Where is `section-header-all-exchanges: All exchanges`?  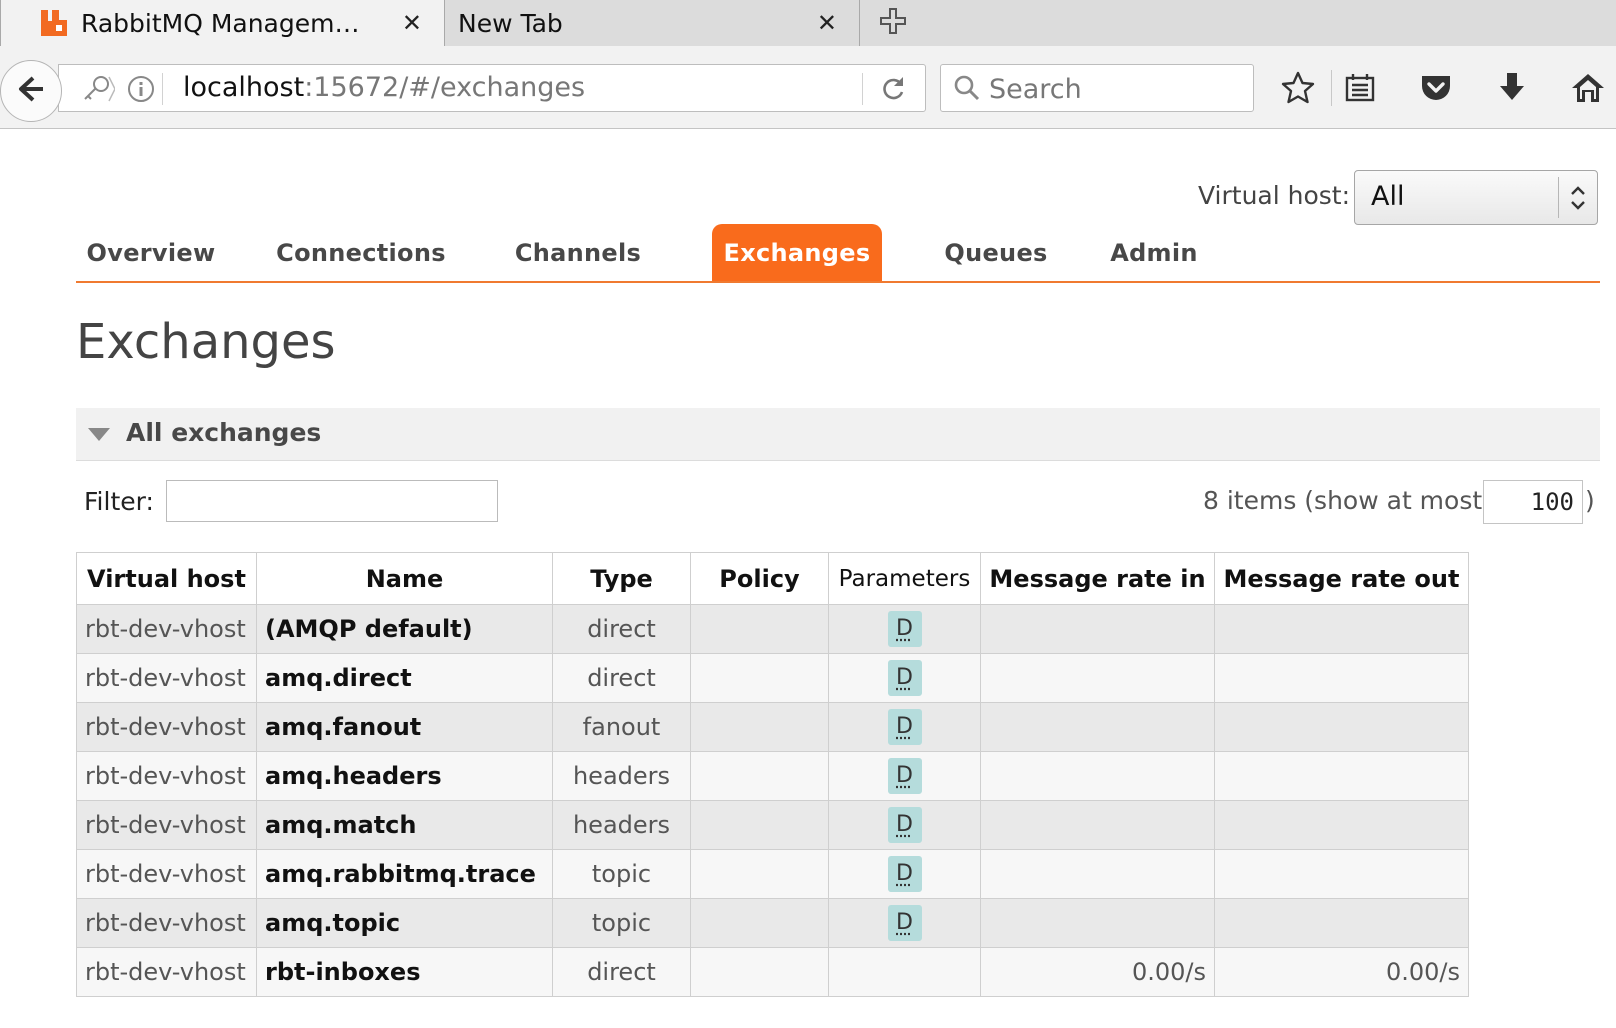
section-header-all-exchanges: All exchanges is located at coordinates (838, 434).